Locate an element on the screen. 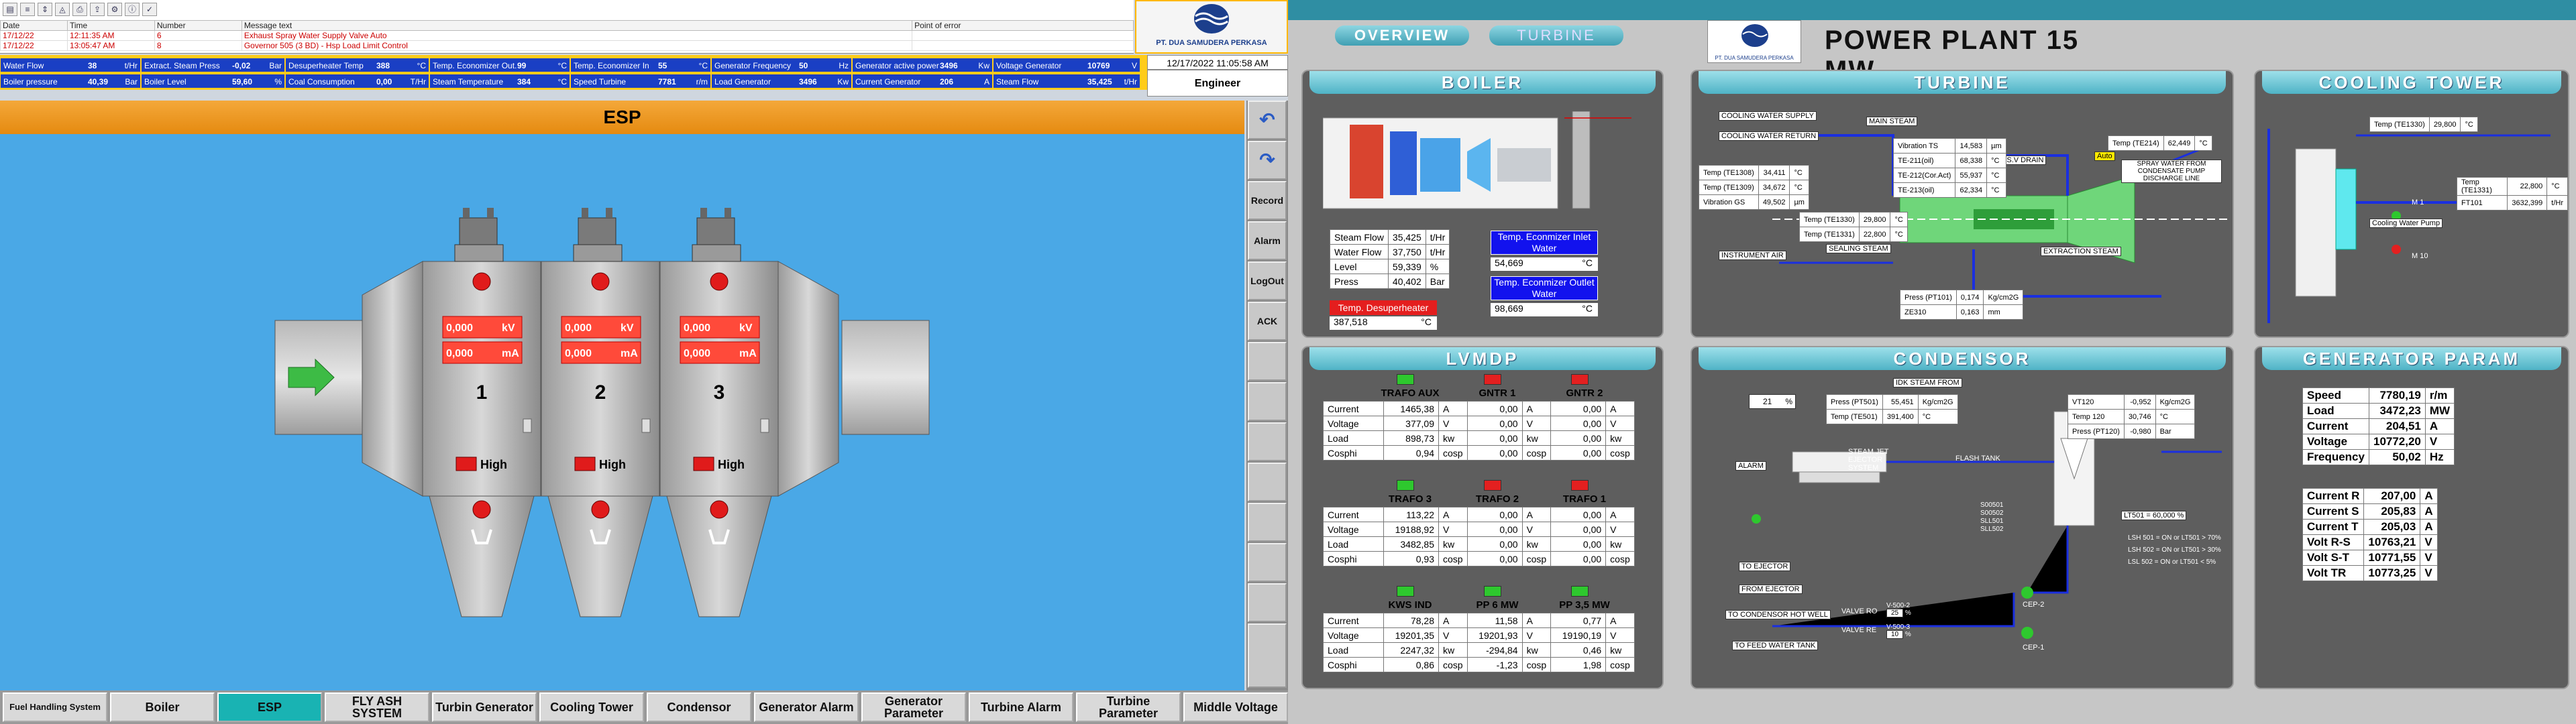 Image resolution: width=2576 pixels, height=724 pixels. up-down-icon: ⇕ is located at coordinates (45, 9).